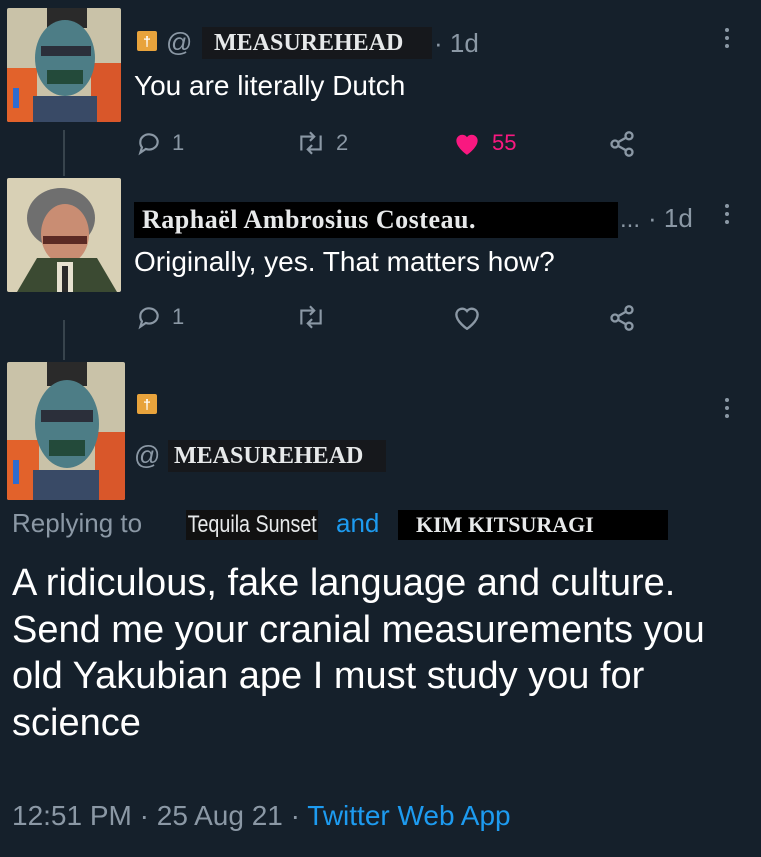  Describe the element at coordinates (344, 261) in the screenshot. I see `tweet-text: Originally, yes. That matters how?` at that location.